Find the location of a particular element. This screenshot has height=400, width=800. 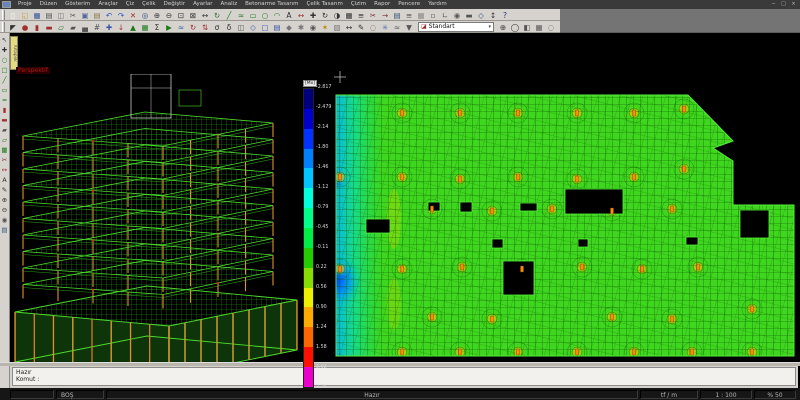

polyline-icon: ▭ is located at coordinates (4, 90).